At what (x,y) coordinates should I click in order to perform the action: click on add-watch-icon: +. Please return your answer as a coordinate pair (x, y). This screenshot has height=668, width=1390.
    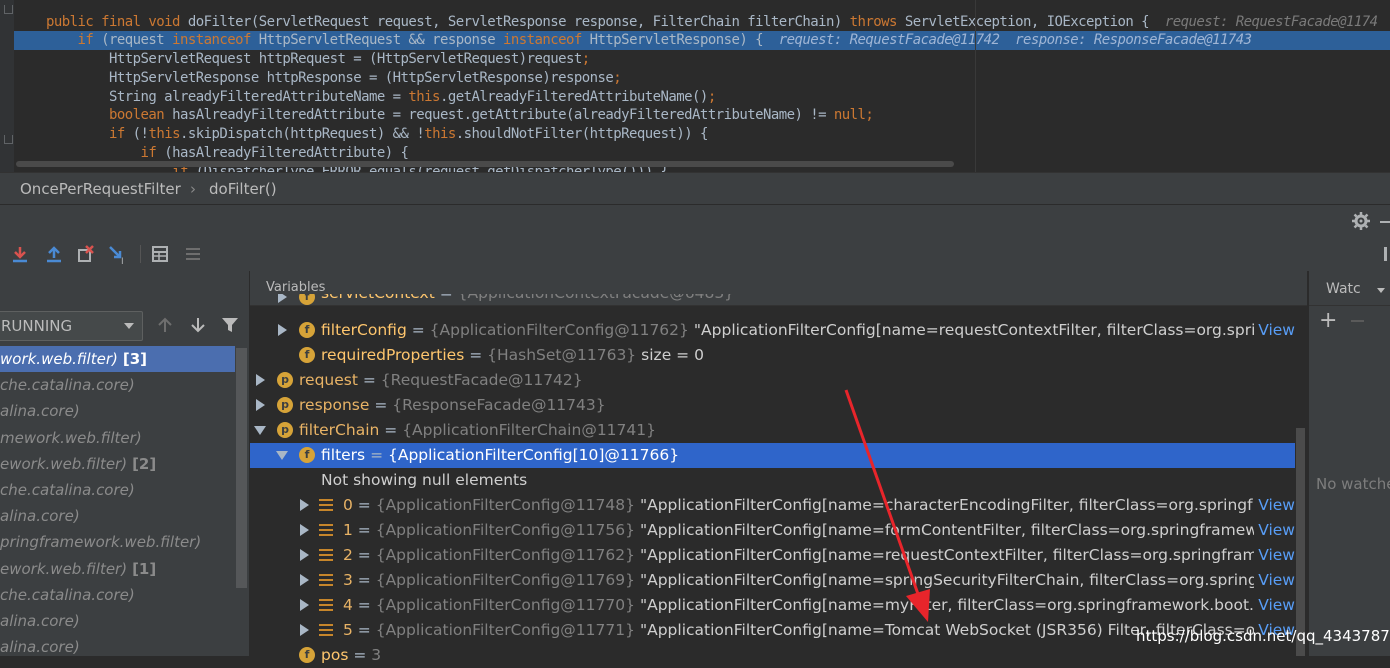
    Looking at the image, I should click on (1328, 321).